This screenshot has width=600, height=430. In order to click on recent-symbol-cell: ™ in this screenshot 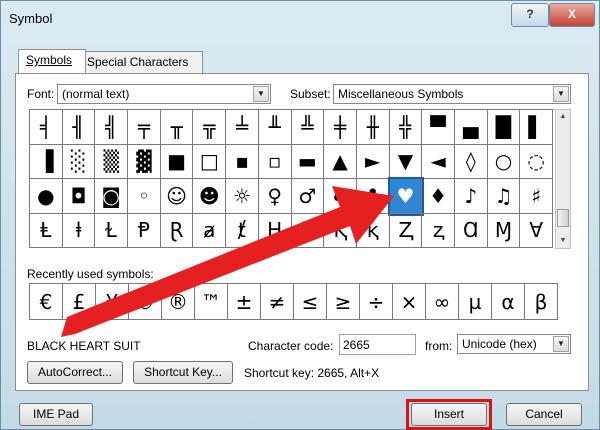, I will do `click(211, 302)`.